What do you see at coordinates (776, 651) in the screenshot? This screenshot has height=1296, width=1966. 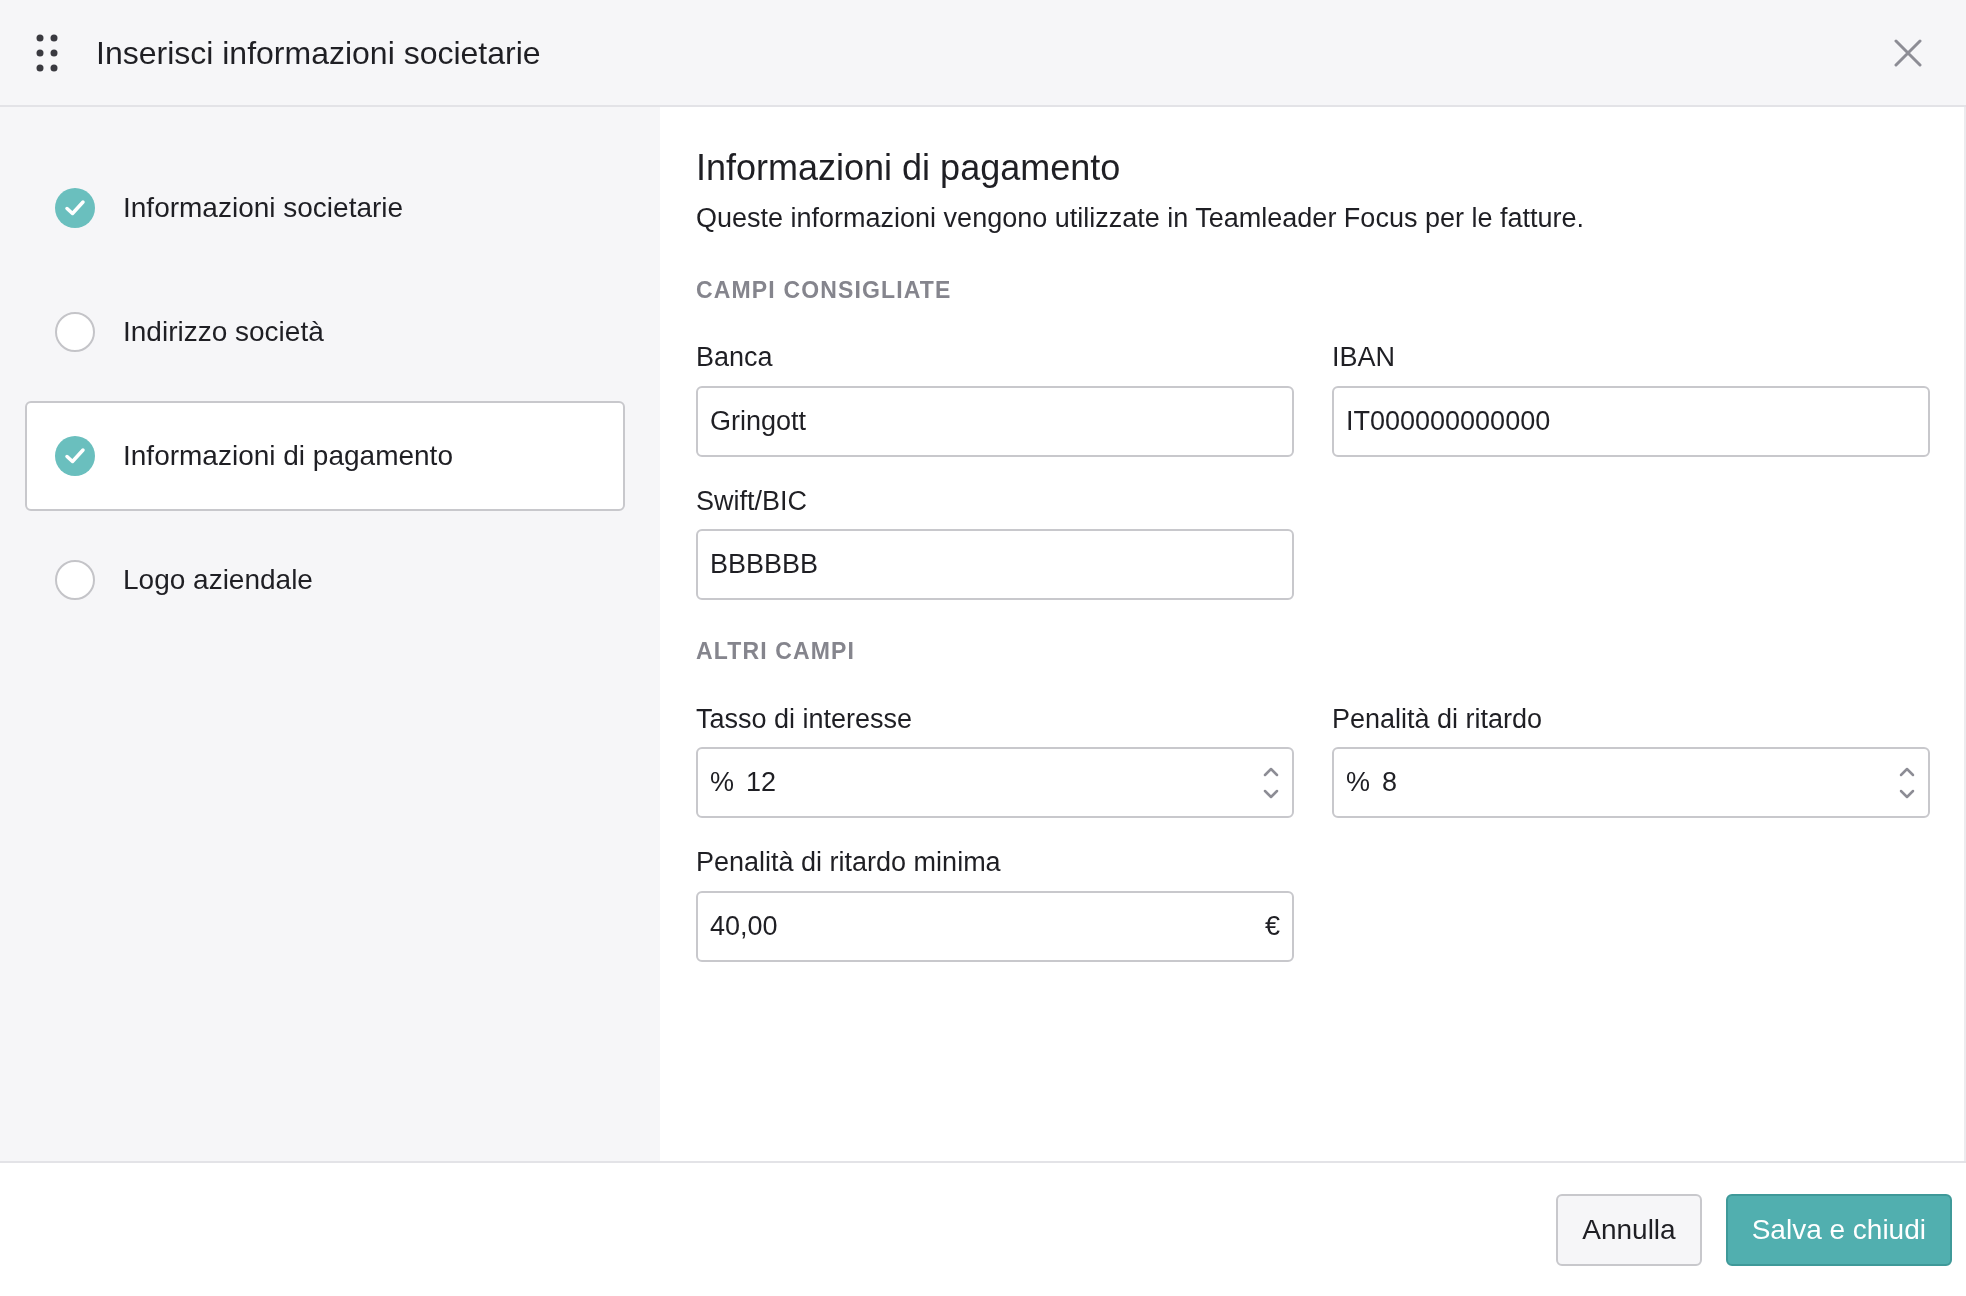 I see `section-heading: ALTRI CAMPI` at bounding box center [776, 651].